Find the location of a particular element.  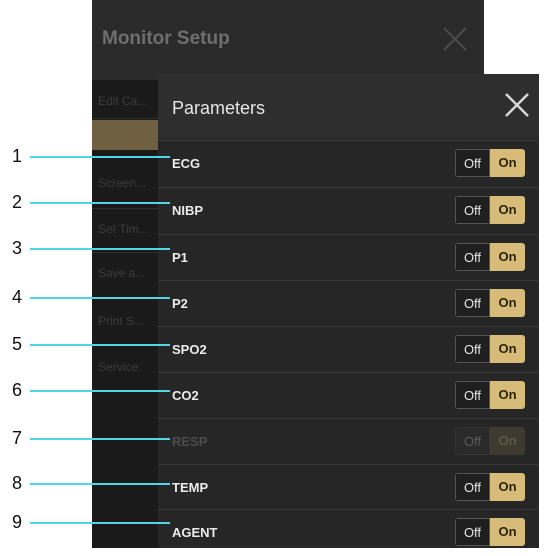

parameter-label: RESP is located at coordinates (190, 441).